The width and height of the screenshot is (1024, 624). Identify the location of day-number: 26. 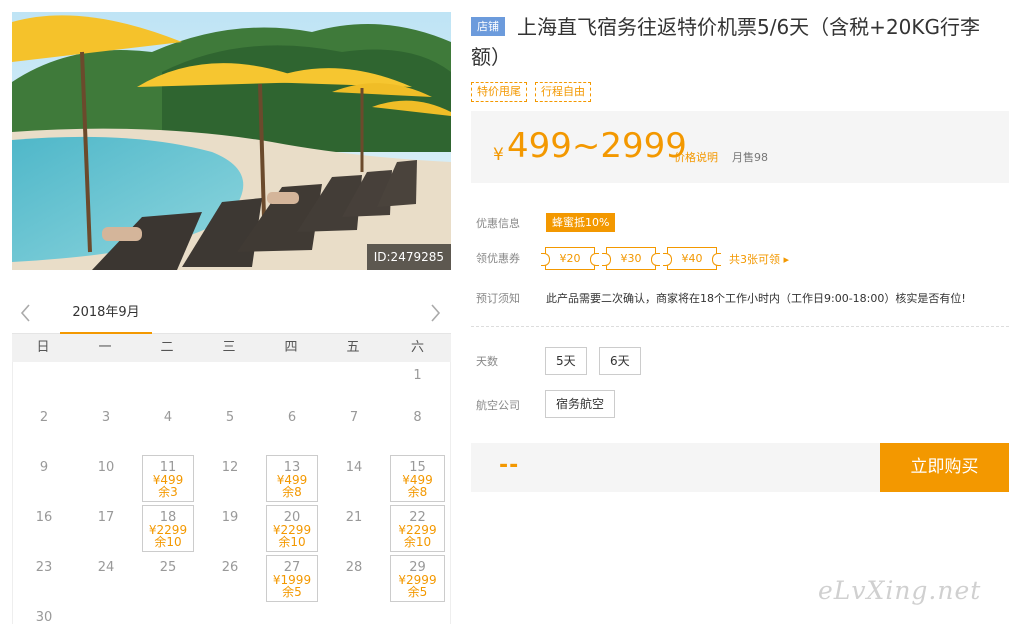
(230, 567).